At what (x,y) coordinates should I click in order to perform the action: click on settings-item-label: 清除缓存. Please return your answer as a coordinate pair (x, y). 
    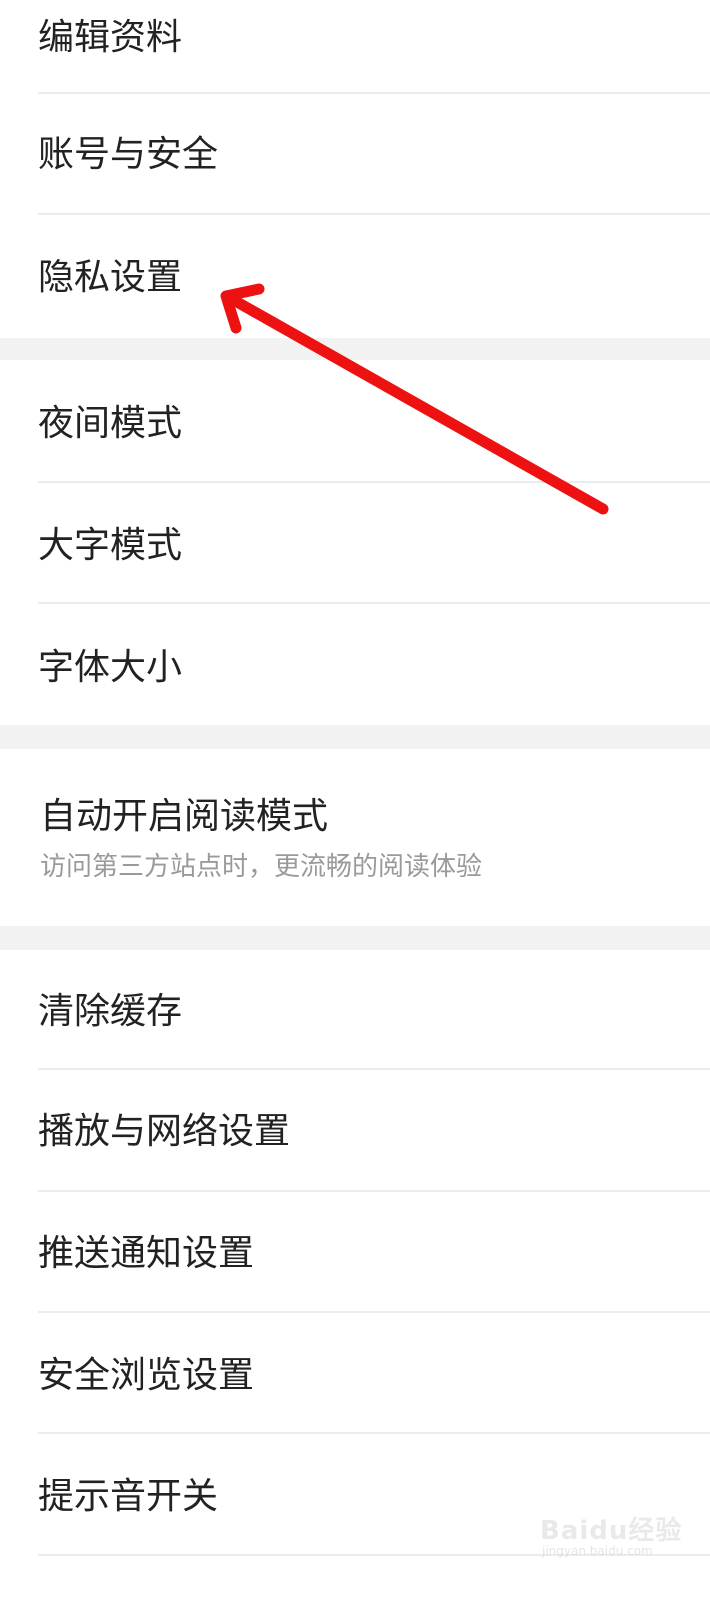
    Looking at the image, I should click on (110, 1011).